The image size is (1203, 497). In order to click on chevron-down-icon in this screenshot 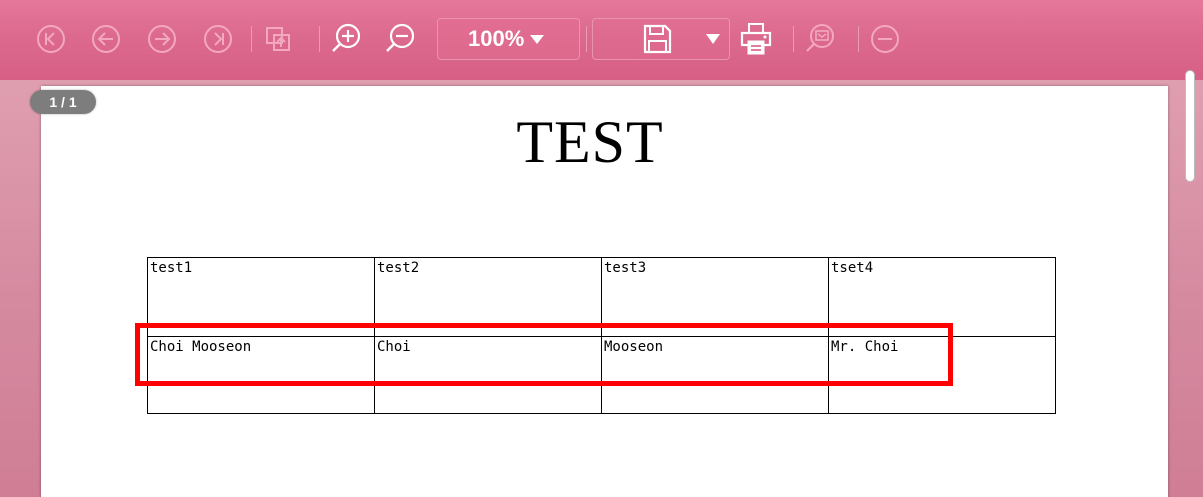, I will do `click(537, 39)`.